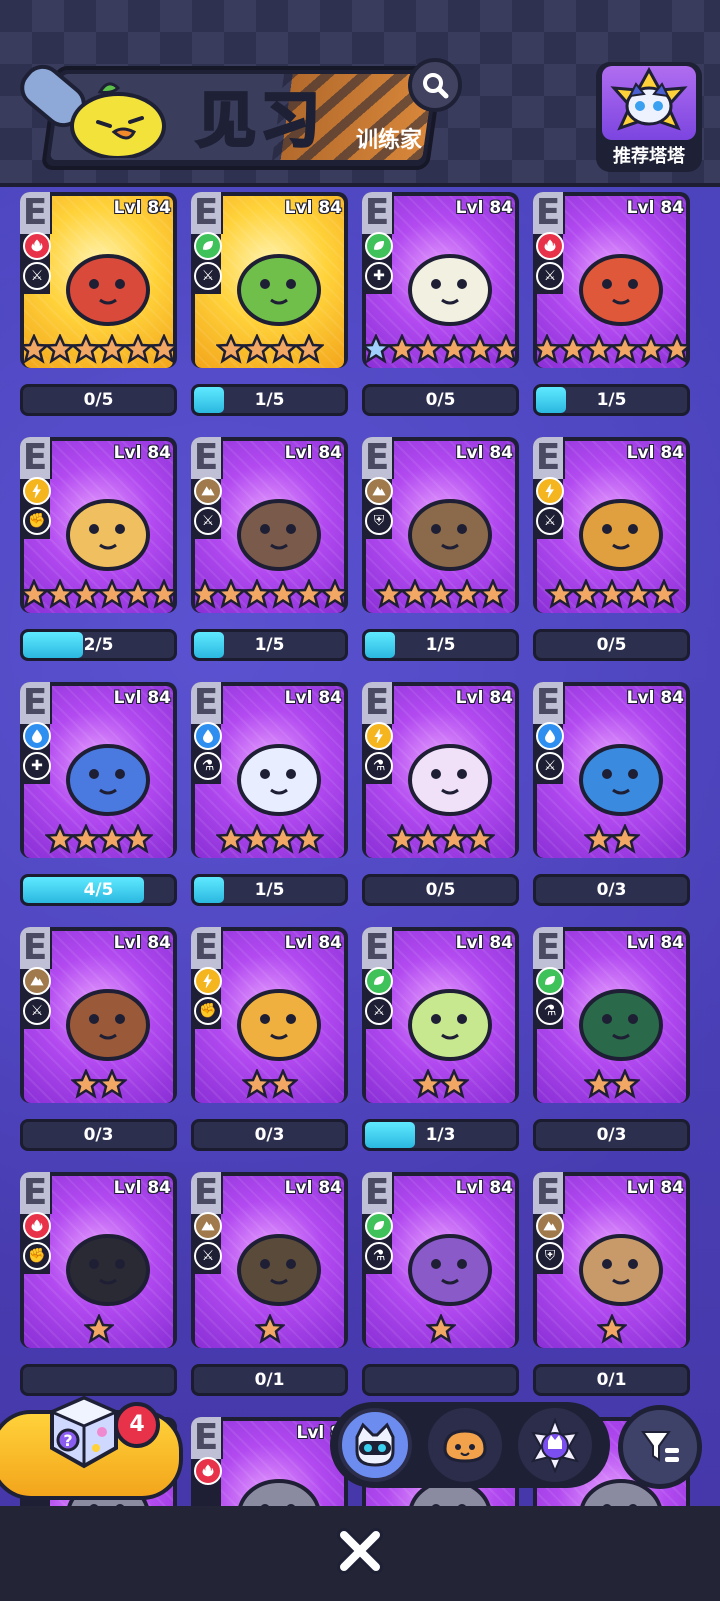 This screenshot has width=720, height=1601. What do you see at coordinates (237, 113) in the screenshot?
I see `title-banner: 见习 训练家` at bounding box center [237, 113].